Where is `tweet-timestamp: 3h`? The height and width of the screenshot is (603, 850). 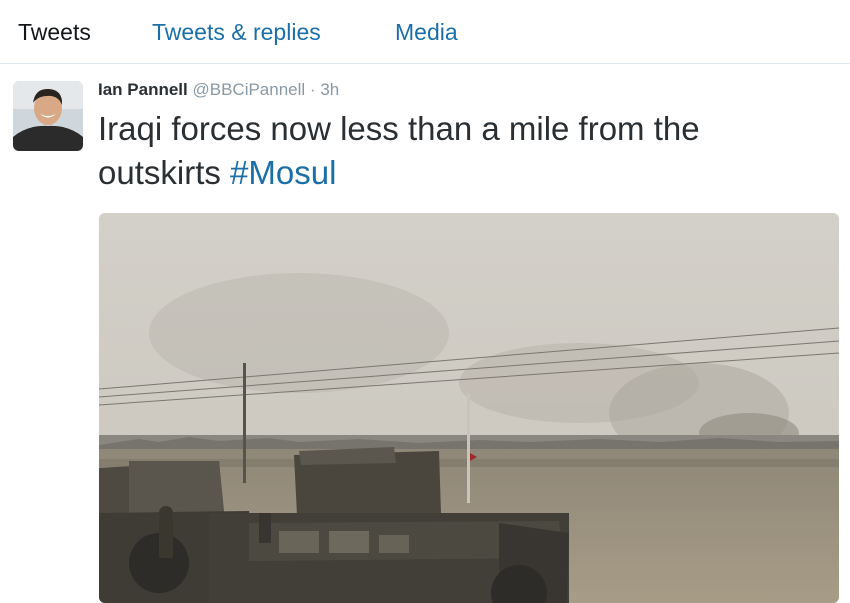
tweet-timestamp: 3h is located at coordinates (329, 89).